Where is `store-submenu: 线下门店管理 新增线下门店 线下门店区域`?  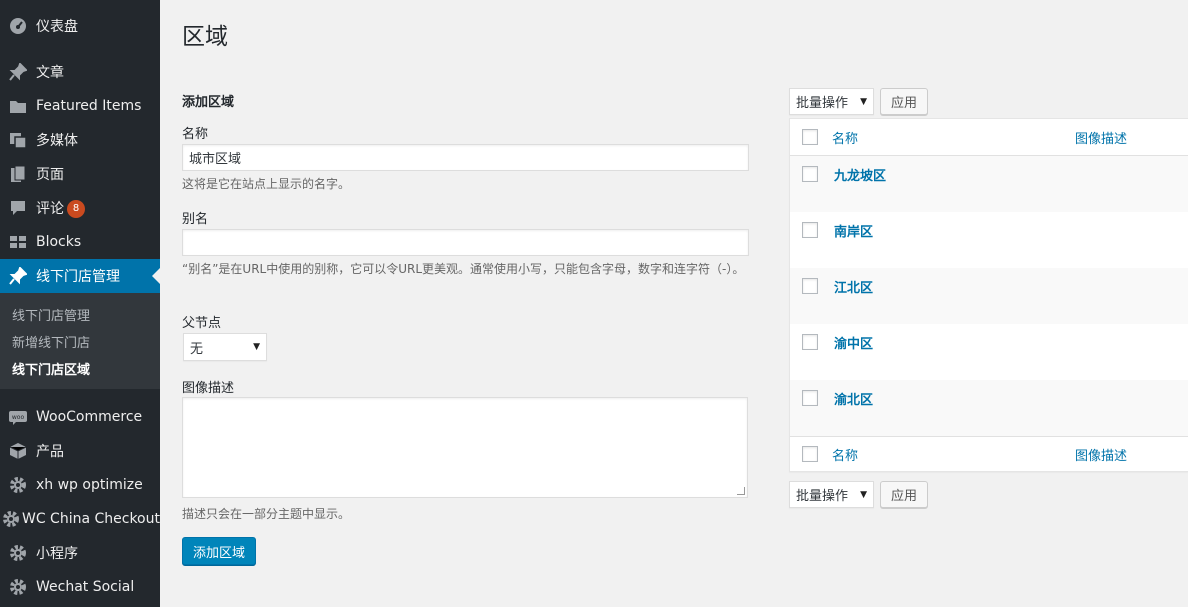 store-submenu: 线下门店管理 新增线下门店 线下门店区域 is located at coordinates (80, 341).